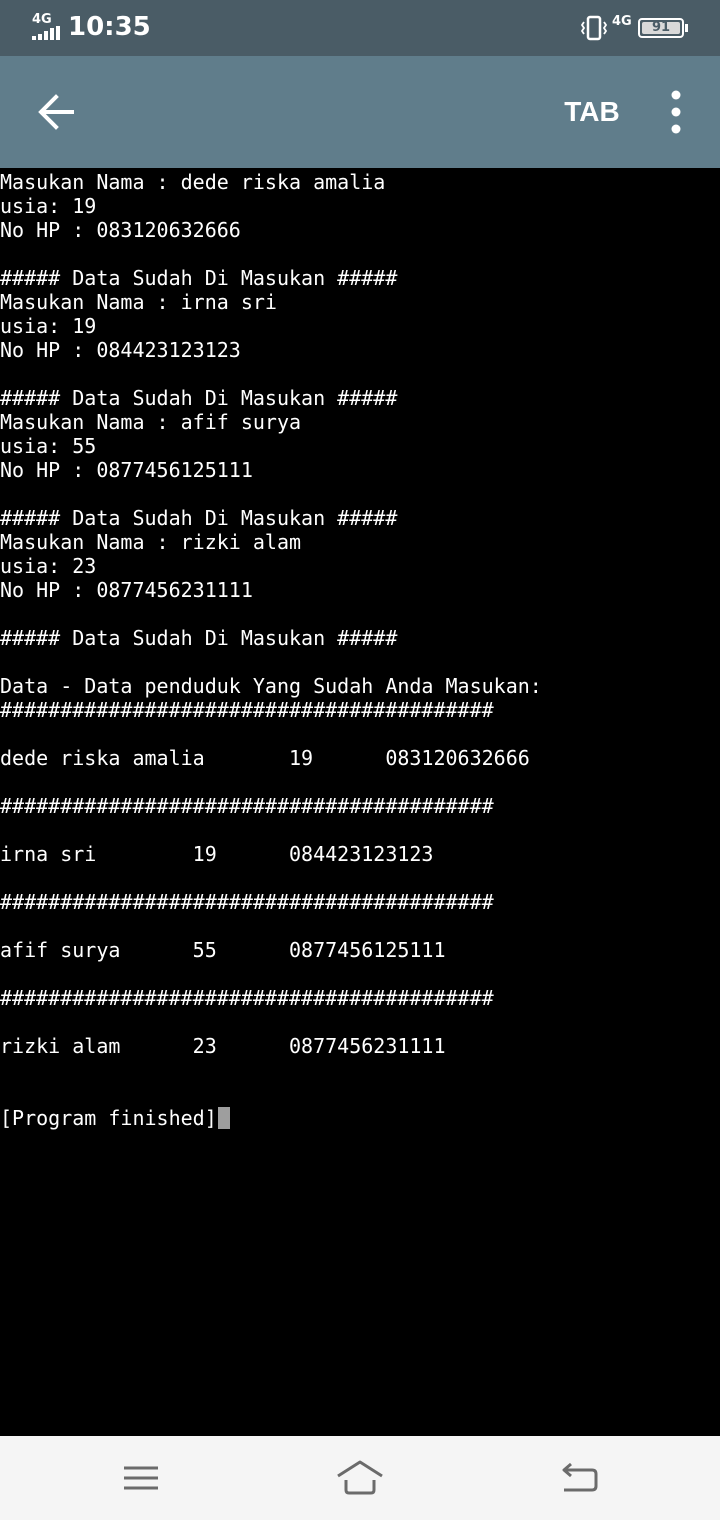 This screenshot has width=720, height=1520. What do you see at coordinates (151, 542) in the screenshot?
I see `terminal-line: Masukan Nama : rizki alam` at bounding box center [151, 542].